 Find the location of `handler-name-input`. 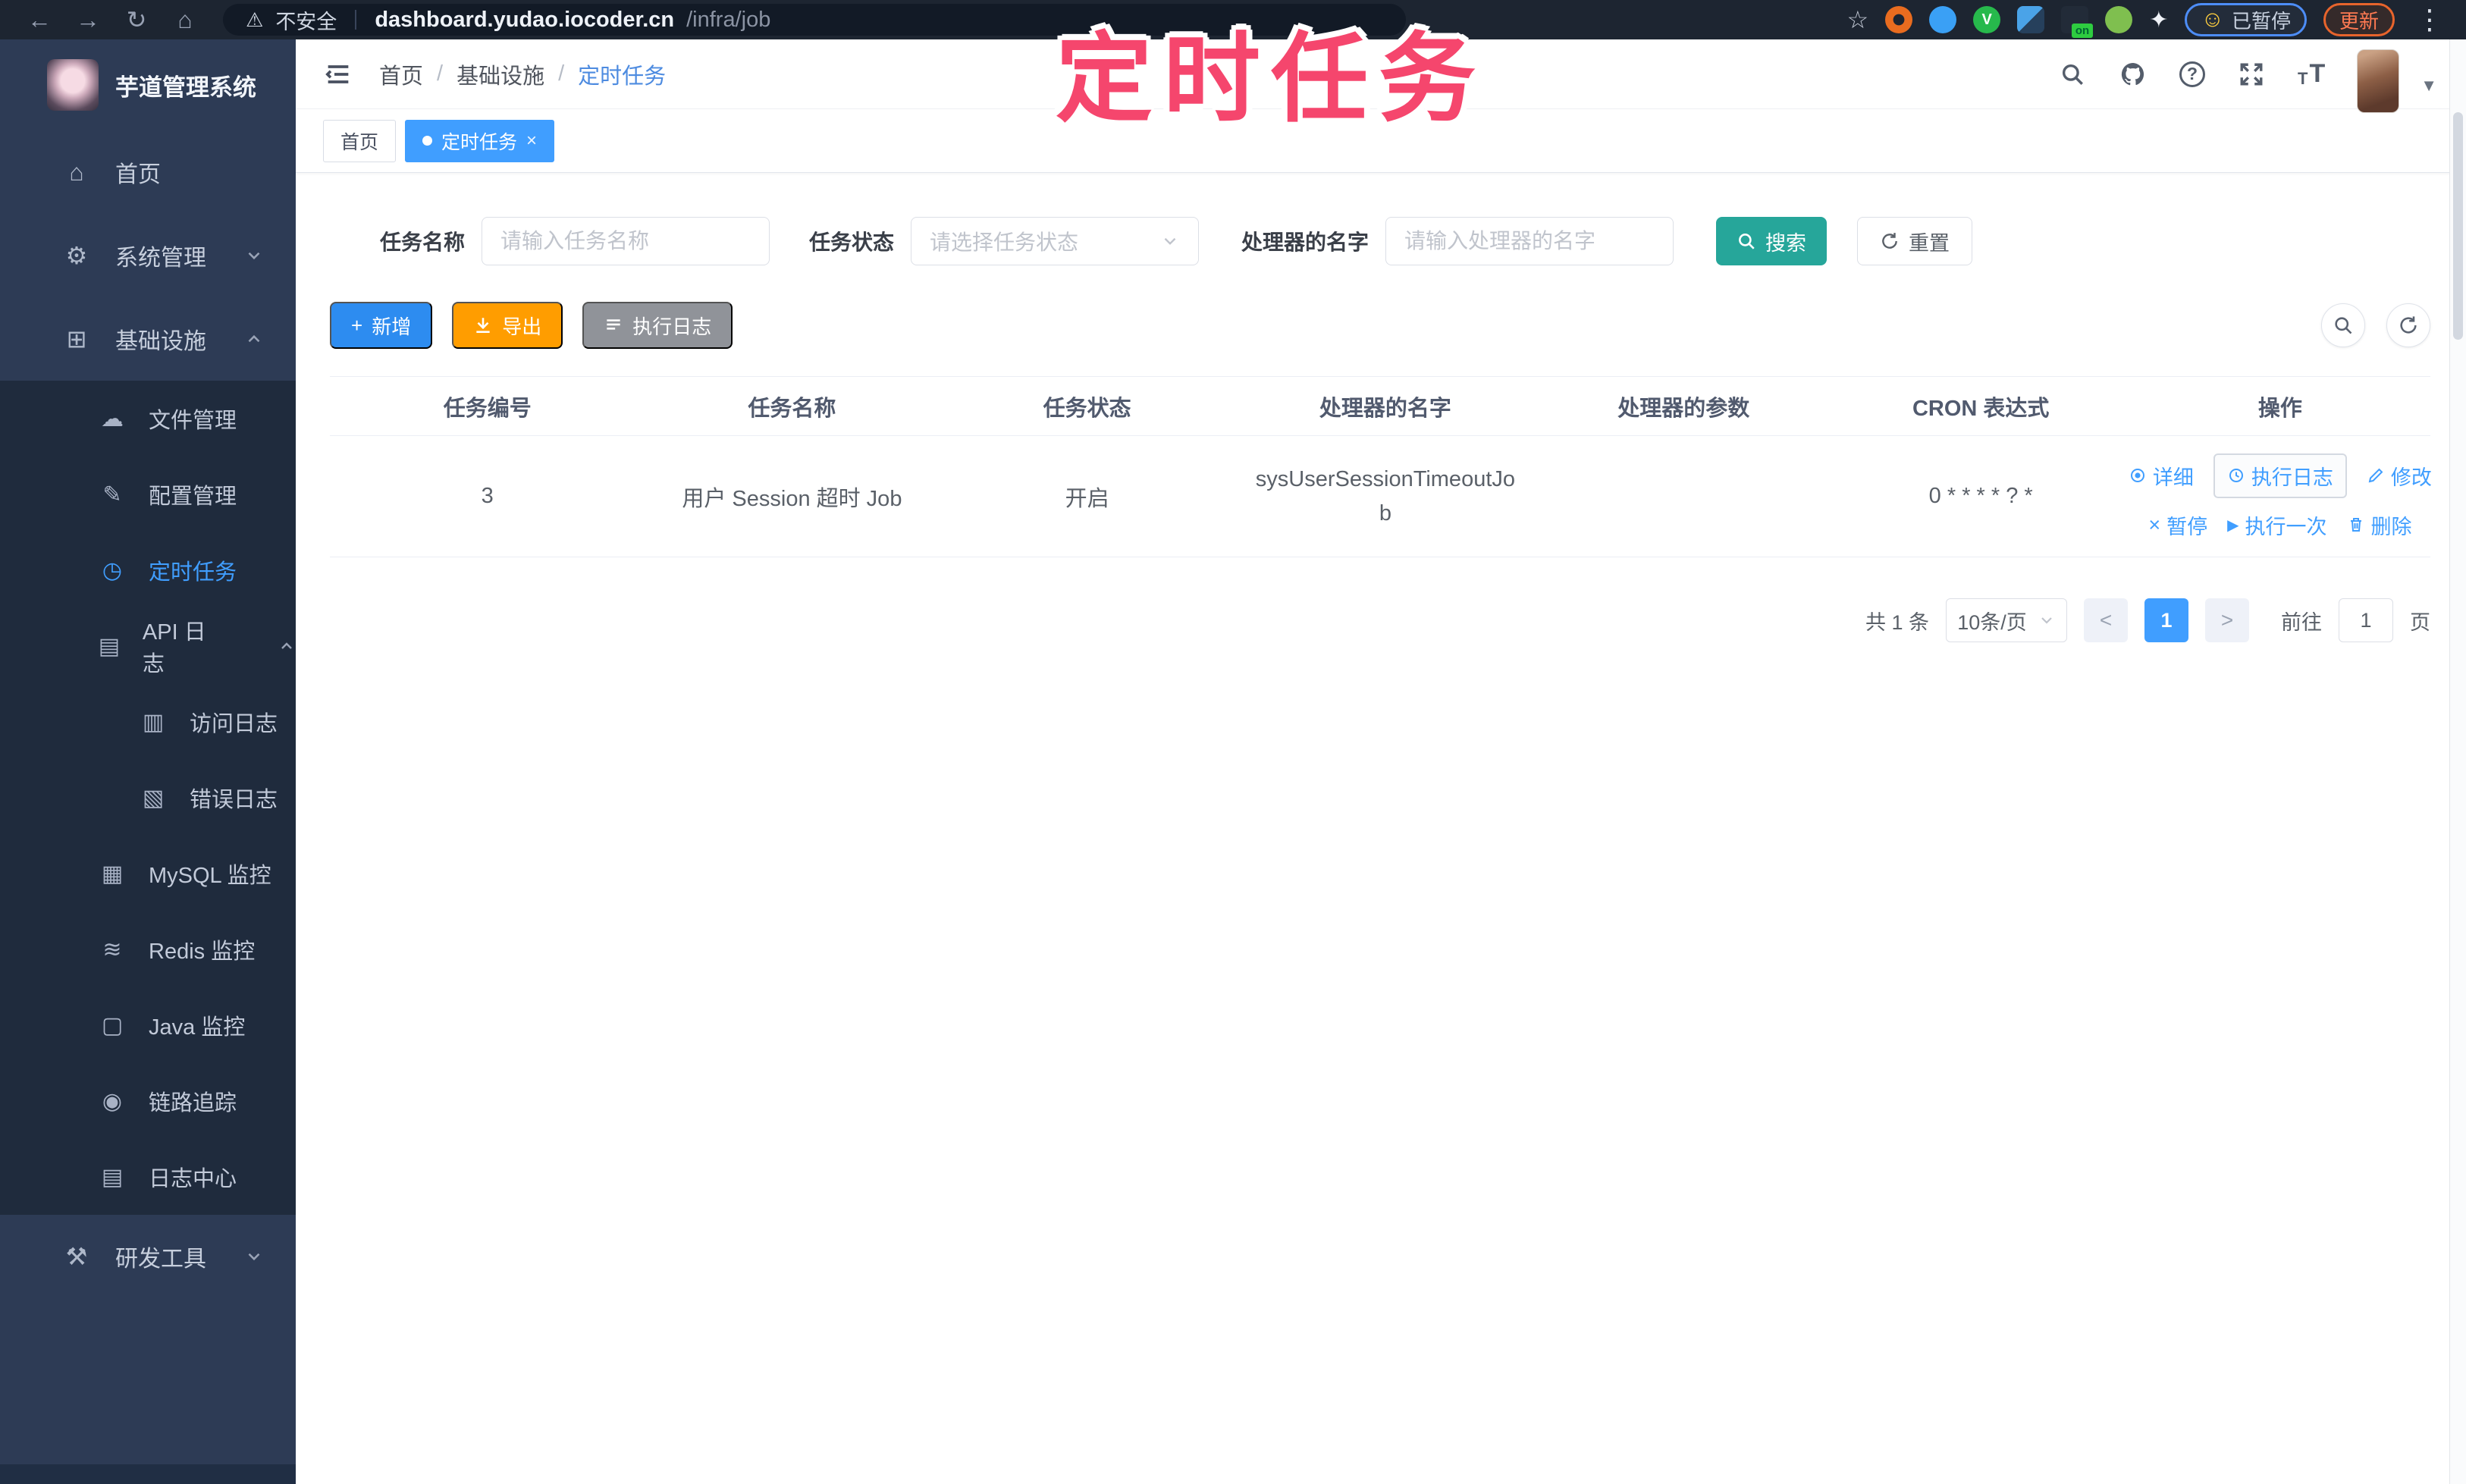

handler-name-input is located at coordinates (1529, 241).